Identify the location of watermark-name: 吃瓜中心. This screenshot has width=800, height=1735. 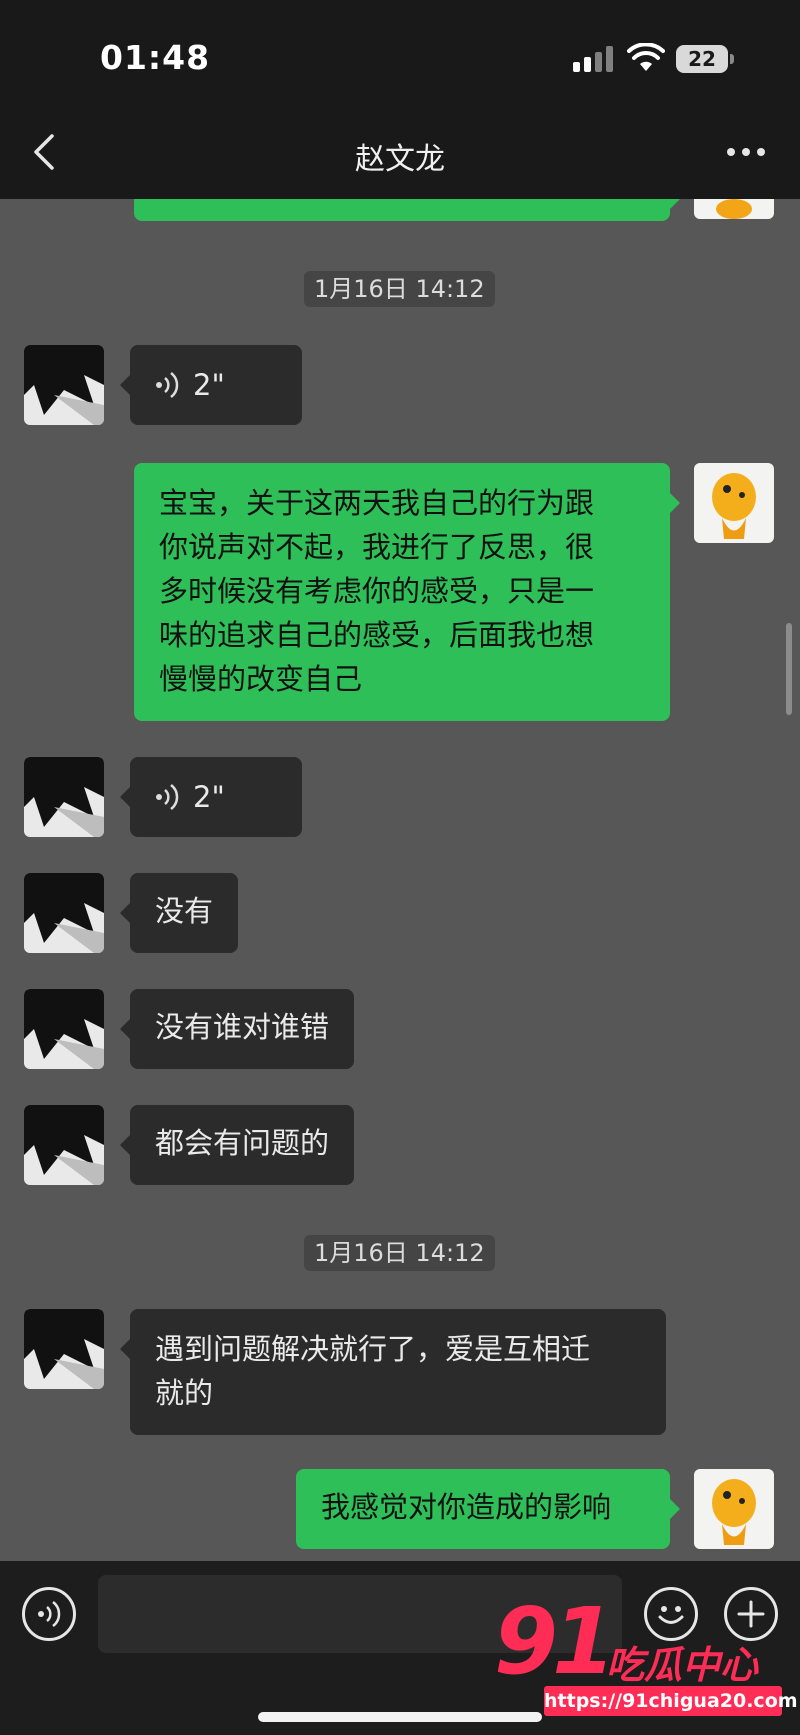
(682, 1665).